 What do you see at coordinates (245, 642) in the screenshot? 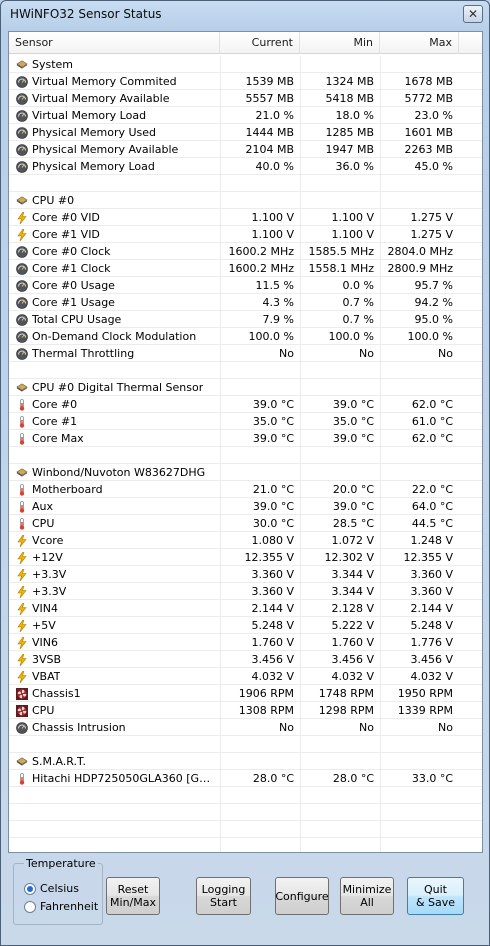
I see `table-row: VIN6 1.760 V 1.760 V 1.776 V` at bounding box center [245, 642].